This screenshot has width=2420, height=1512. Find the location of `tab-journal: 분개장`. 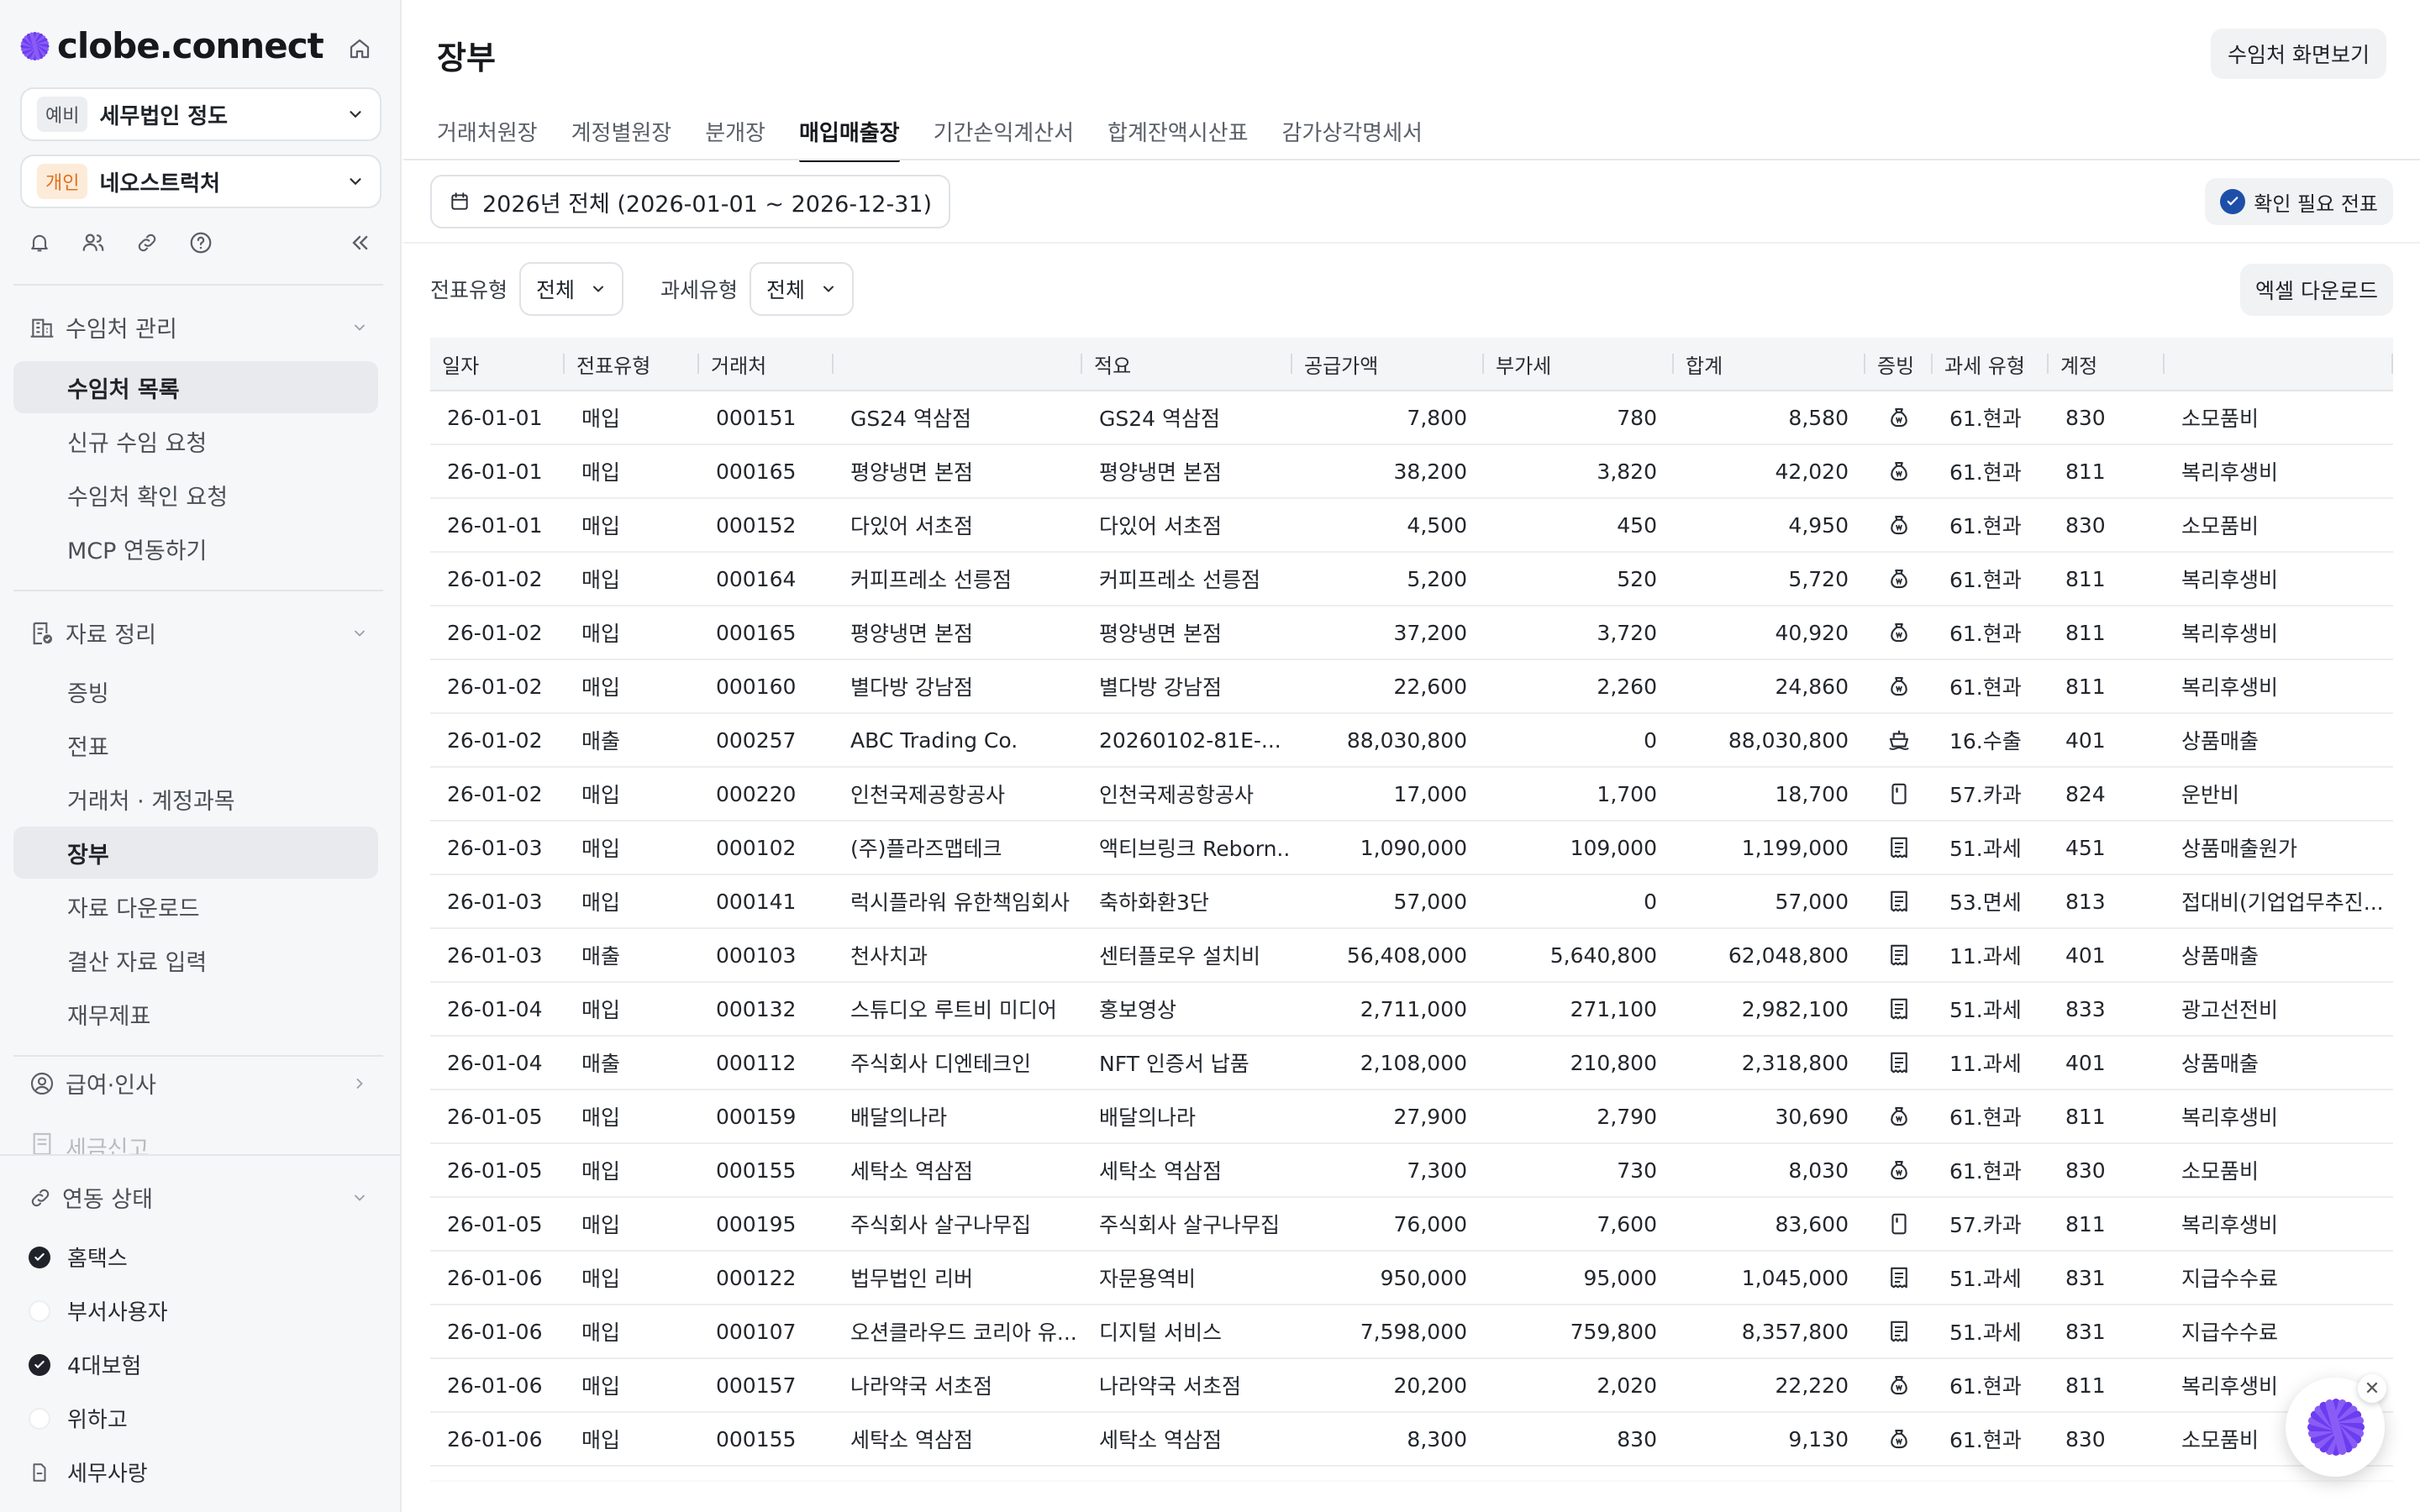

tab-journal: 분개장 is located at coordinates (735, 139).